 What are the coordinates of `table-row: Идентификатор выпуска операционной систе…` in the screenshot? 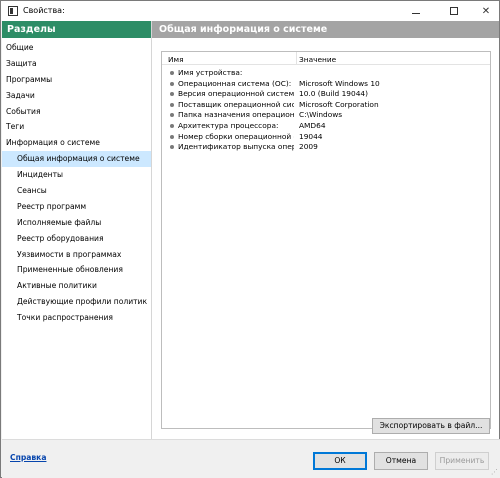 It's located at (326, 147).